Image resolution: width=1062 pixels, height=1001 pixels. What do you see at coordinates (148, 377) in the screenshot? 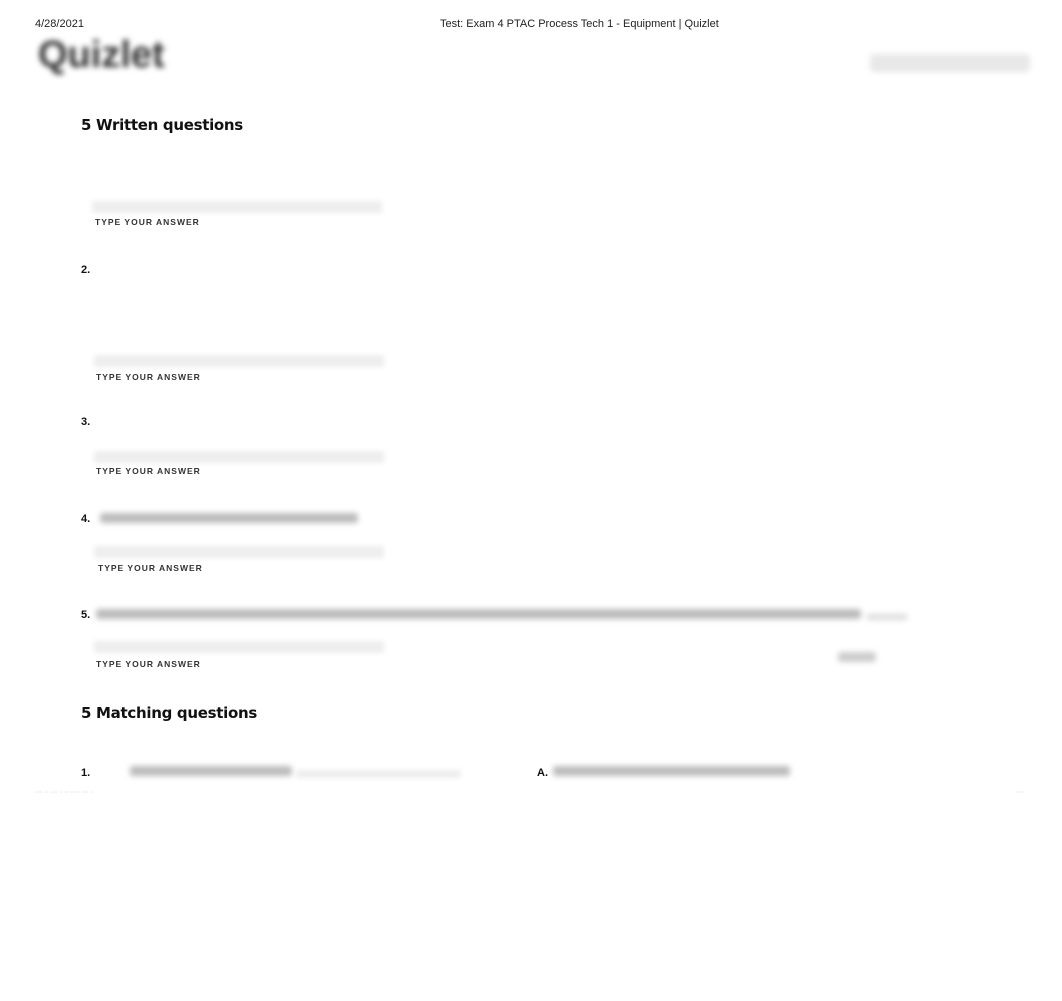
I see `answer-label-2: TYPE YOUR ANSWER` at bounding box center [148, 377].